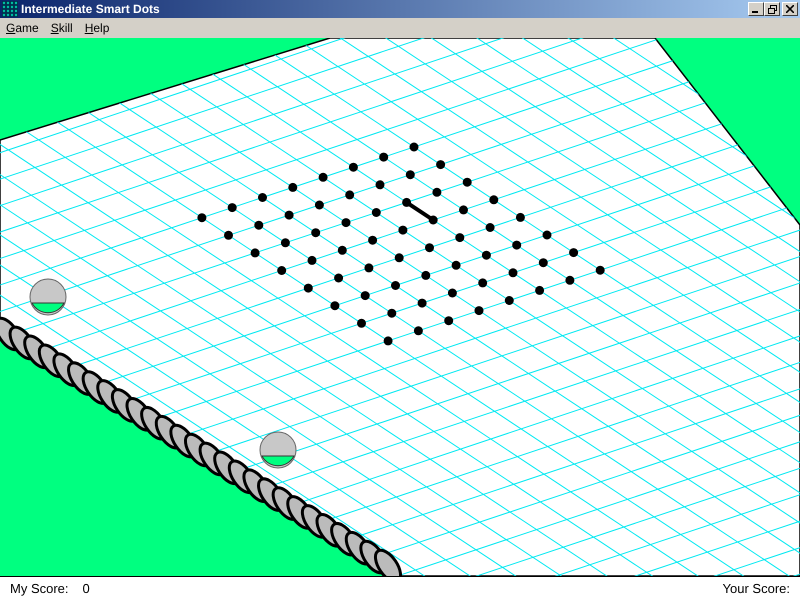  I want to click on close-icon, so click(790, 9).